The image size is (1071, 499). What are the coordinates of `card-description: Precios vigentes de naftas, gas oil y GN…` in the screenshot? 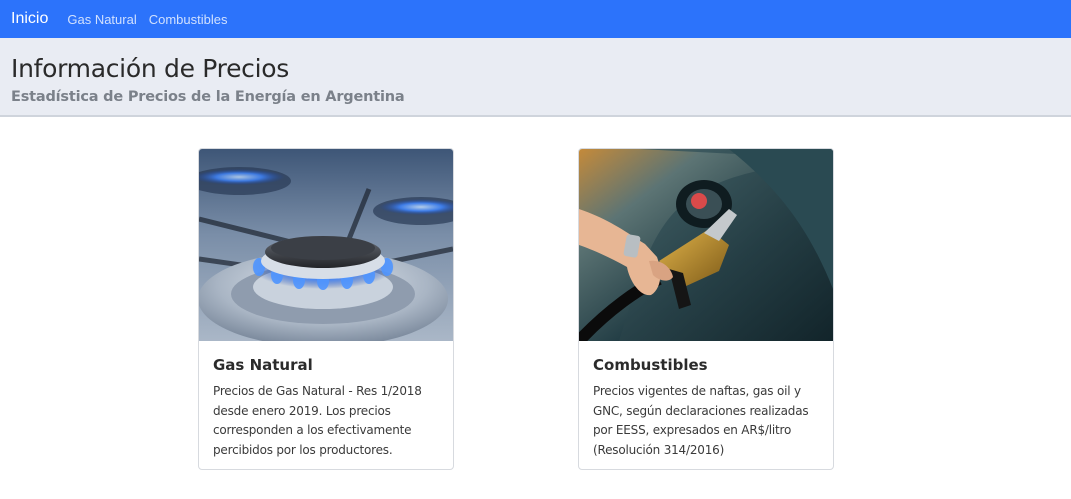 It's located at (701, 420).